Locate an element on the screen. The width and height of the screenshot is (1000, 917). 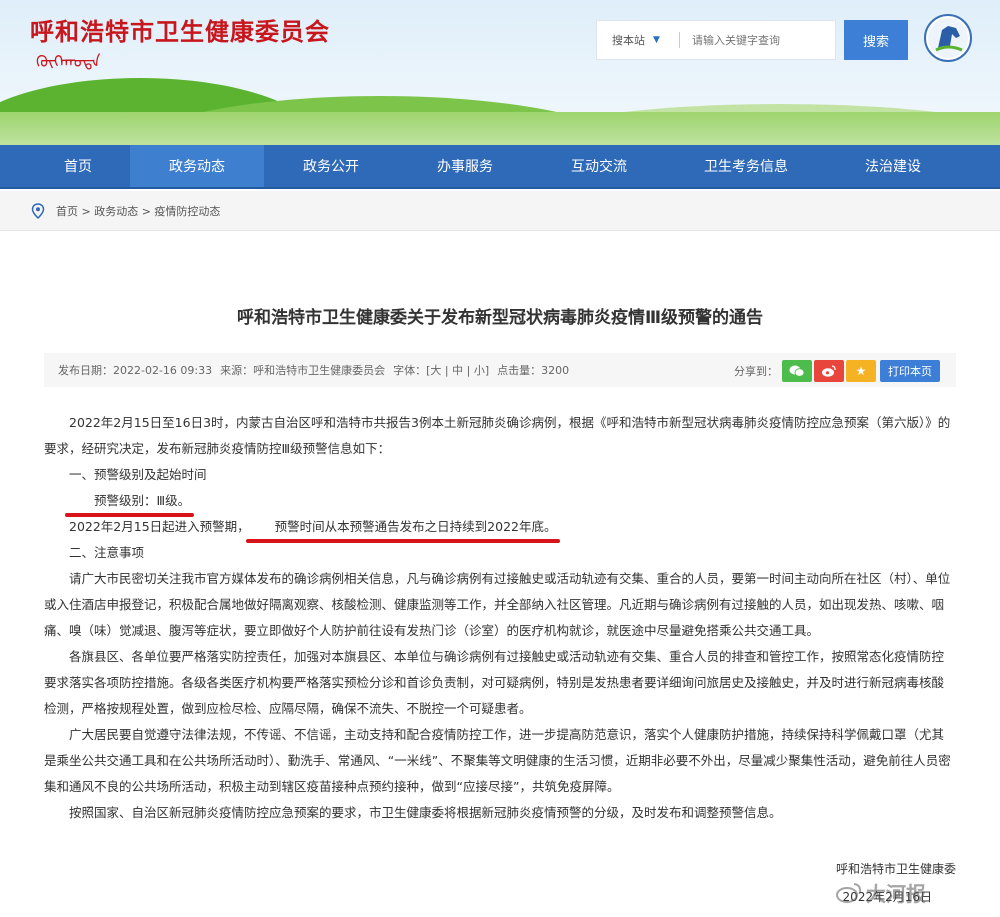
breadcrumb: 首页 > 政务动态 > 疫情防控动态 is located at coordinates (500, 211).